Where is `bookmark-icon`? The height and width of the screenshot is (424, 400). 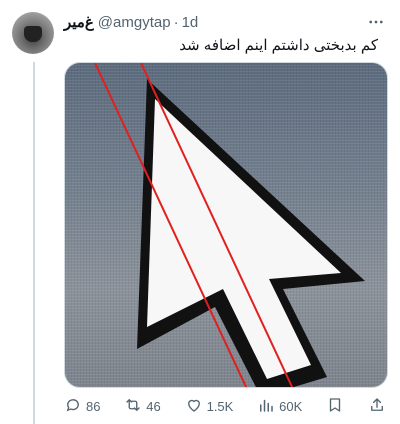 bookmark-icon is located at coordinates (335, 406).